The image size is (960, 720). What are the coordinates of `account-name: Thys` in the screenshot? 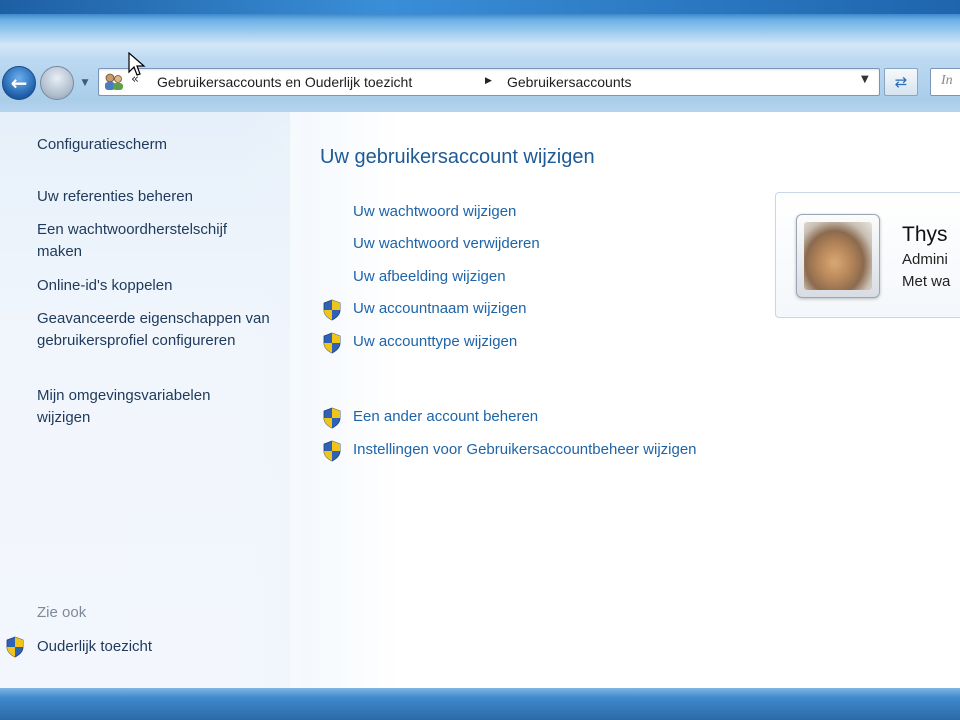 It's located at (925, 234).